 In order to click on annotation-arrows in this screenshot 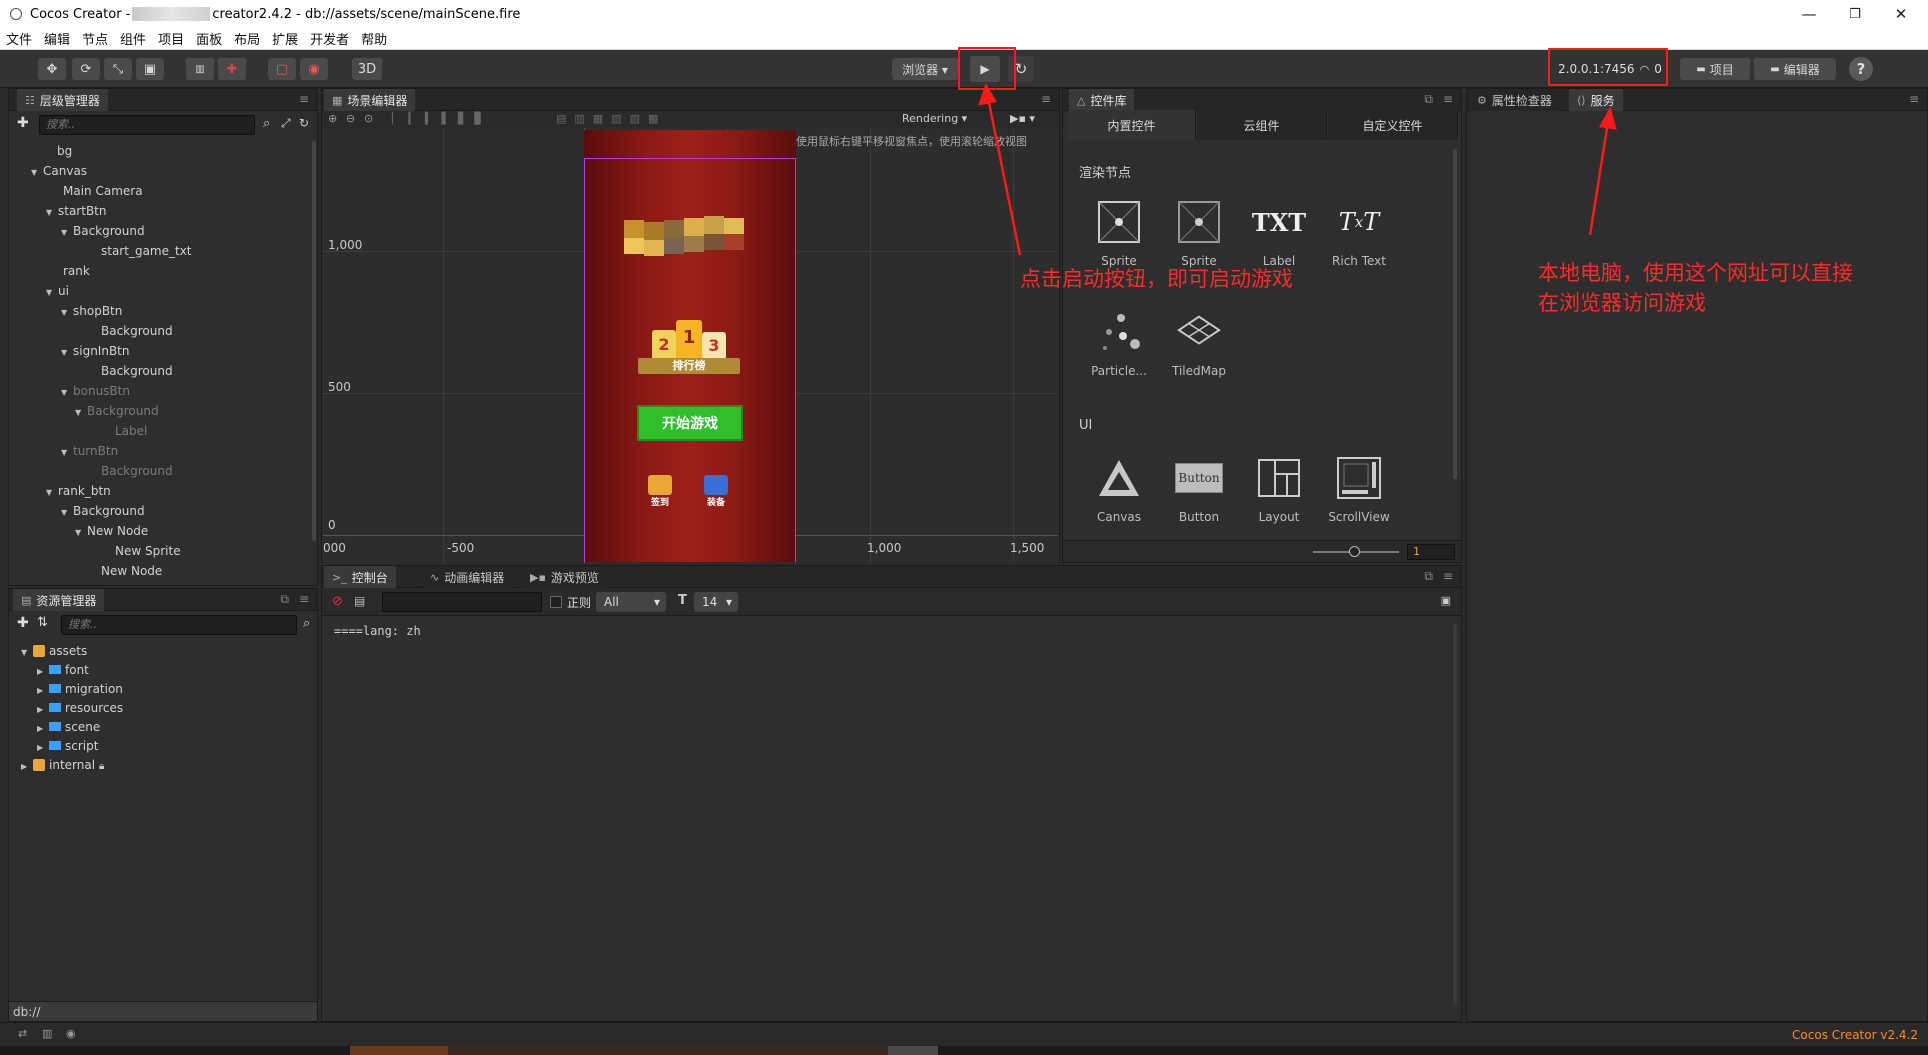, I will do `click(1297, 169)`.